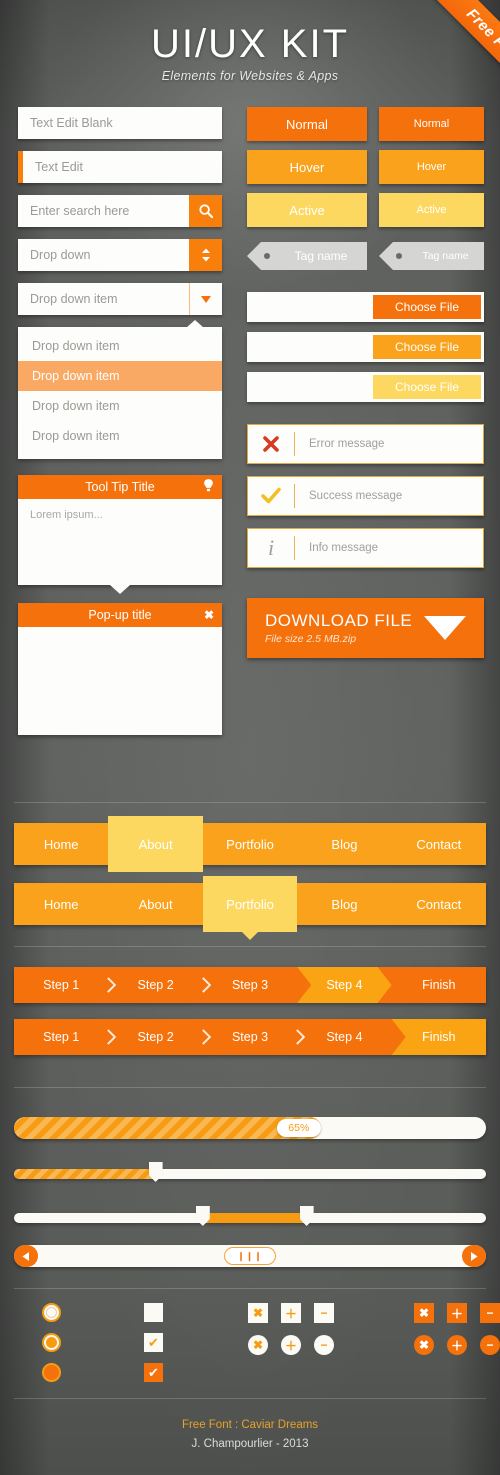 Image resolution: width=500 pixels, height=1475 pixels. I want to click on ribbon-label: Free PSD, so click(460, 55).